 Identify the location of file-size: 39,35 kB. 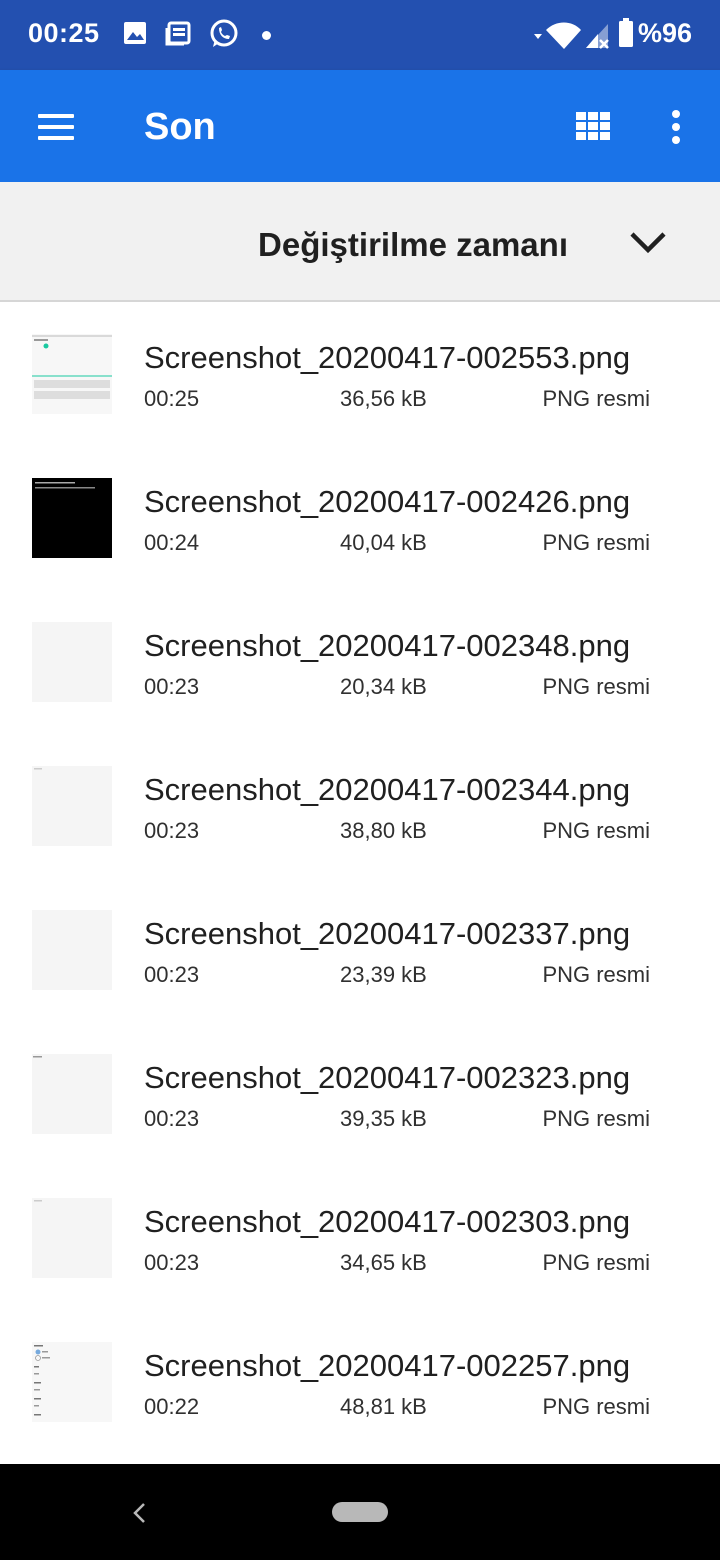
(383, 1118).